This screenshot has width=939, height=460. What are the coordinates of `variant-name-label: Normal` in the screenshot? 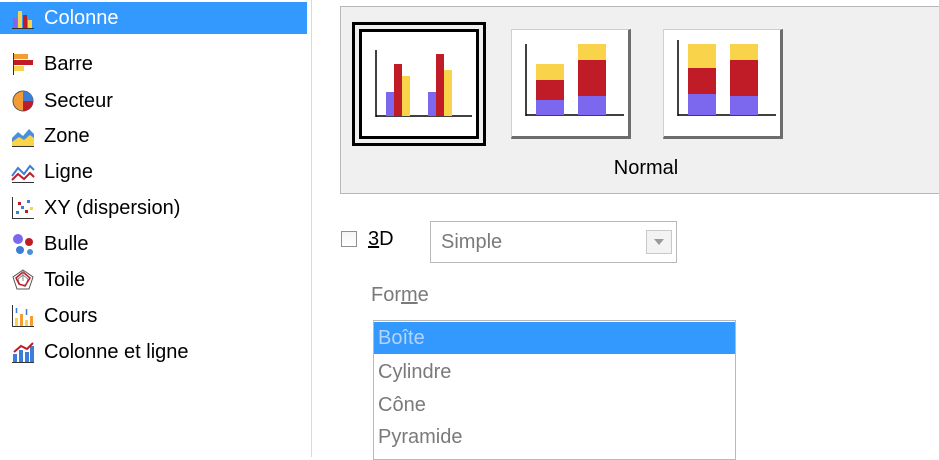 It's located at (646, 168).